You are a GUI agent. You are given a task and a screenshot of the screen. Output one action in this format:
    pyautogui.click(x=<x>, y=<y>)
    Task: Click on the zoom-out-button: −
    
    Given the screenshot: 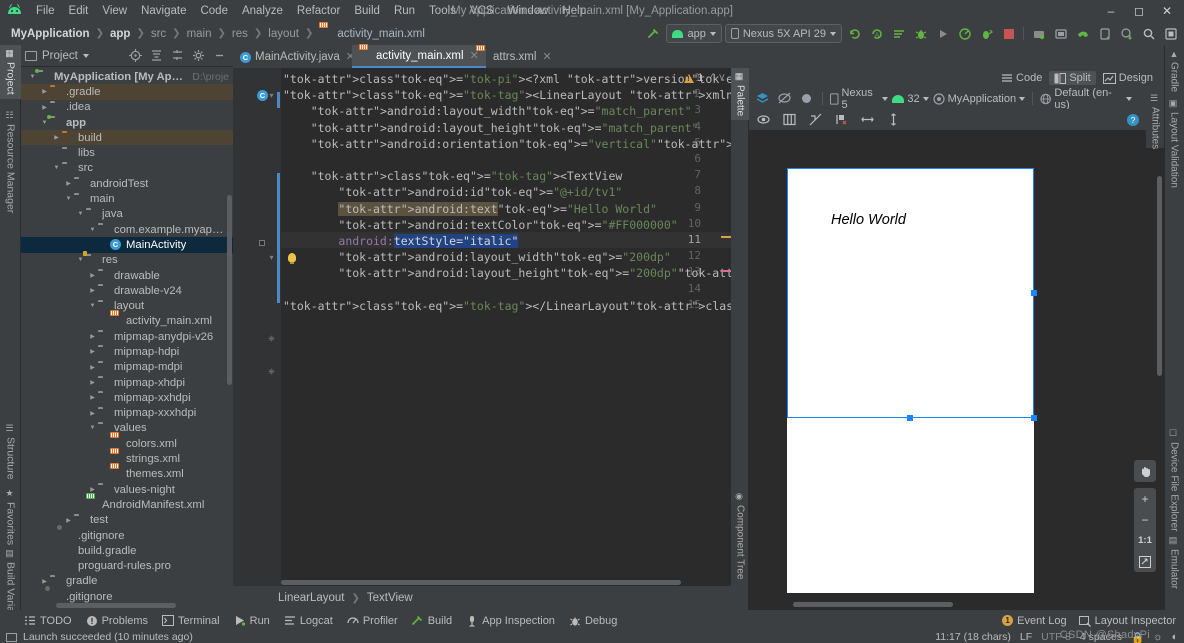 What is the action you would take?
    pyautogui.click(x=1145, y=519)
    